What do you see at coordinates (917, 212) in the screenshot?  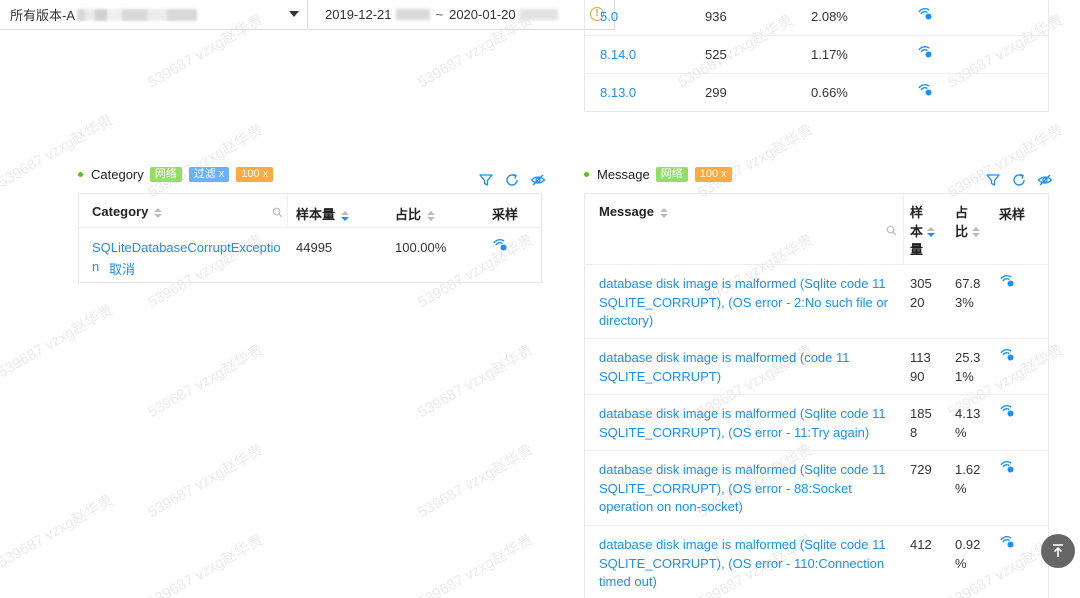 I see `column-label: 样` at bounding box center [917, 212].